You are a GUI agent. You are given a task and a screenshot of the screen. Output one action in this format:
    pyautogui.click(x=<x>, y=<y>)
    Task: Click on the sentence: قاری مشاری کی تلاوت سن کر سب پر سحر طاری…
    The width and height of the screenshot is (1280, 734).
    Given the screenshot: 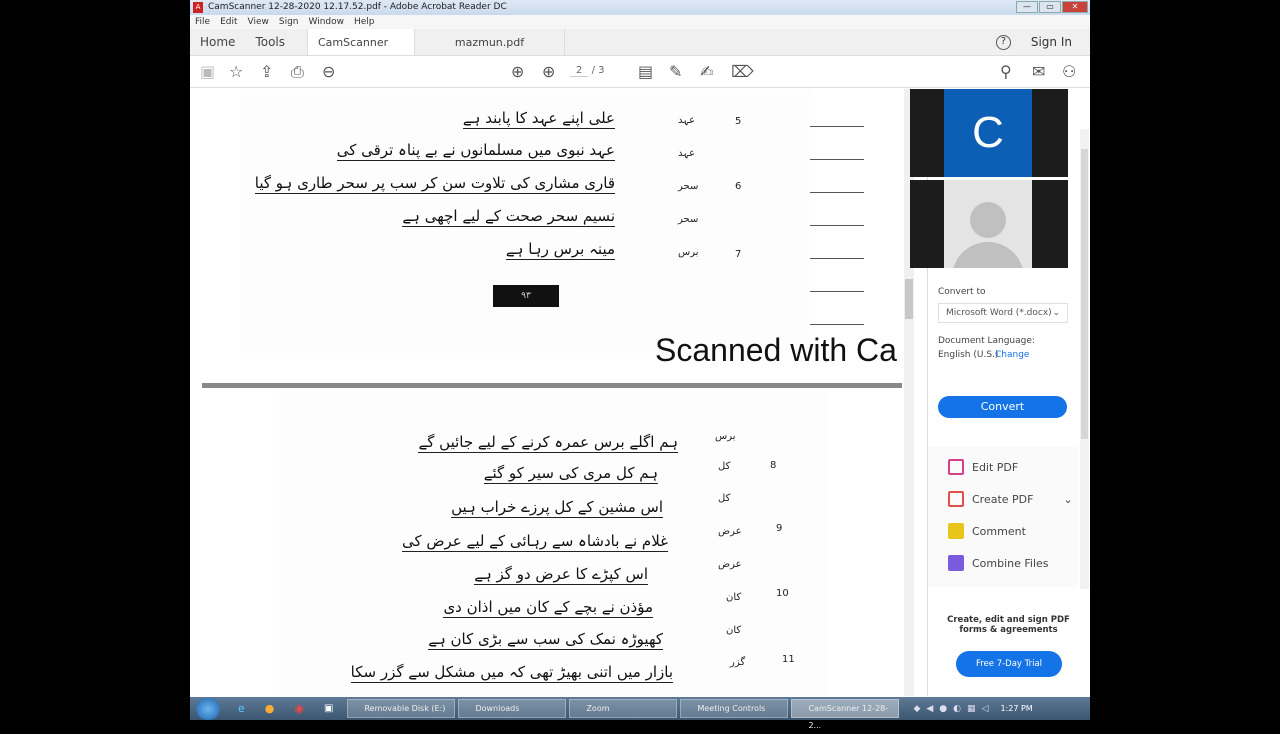 What is the action you would take?
    pyautogui.click(x=434, y=184)
    